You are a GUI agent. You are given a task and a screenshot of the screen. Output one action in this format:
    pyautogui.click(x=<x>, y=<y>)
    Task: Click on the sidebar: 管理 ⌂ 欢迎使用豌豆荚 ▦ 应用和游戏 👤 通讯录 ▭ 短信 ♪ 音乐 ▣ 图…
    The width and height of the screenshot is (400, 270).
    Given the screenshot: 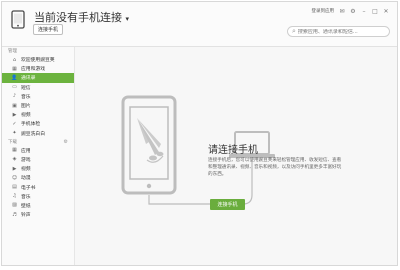 What is the action you would take?
    pyautogui.click(x=38, y=156)
    